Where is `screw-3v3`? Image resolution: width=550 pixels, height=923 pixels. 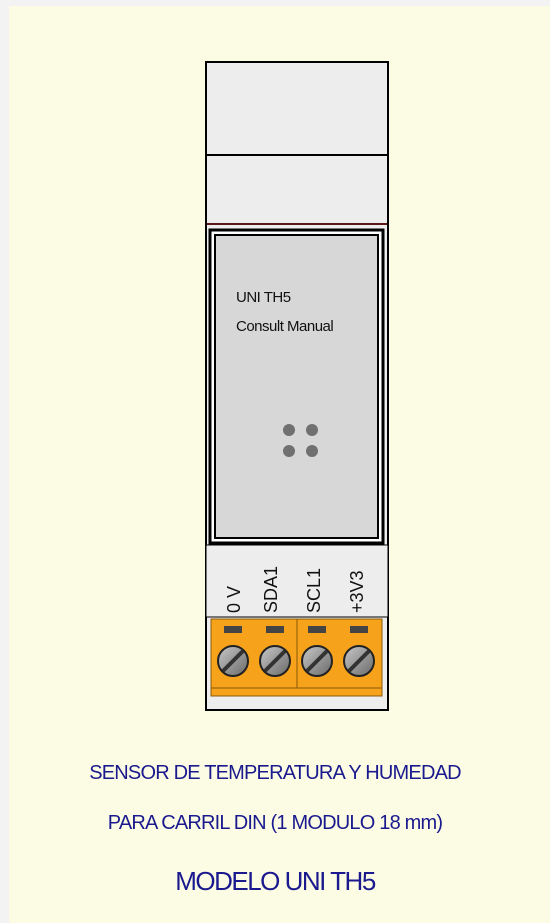 screw-3v3 is located at coordinates (359, 661).